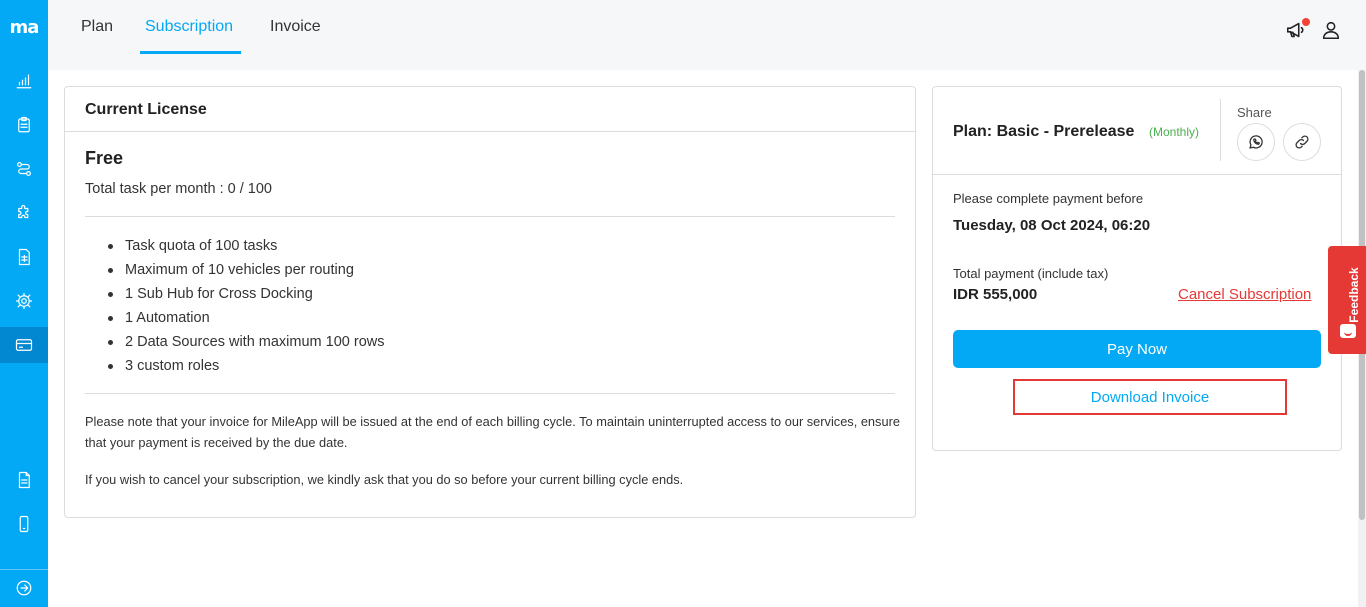 The image size is (1366, 607). I want to click on card-title: Current License, so click(146, 109).